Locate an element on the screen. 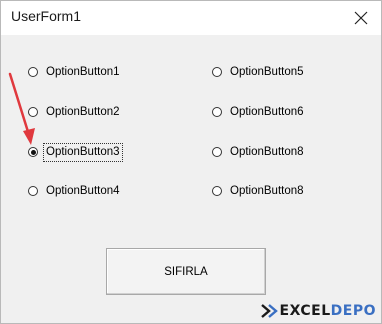  option-button-2: OptionButton2 is located at coordinates (75, 112).